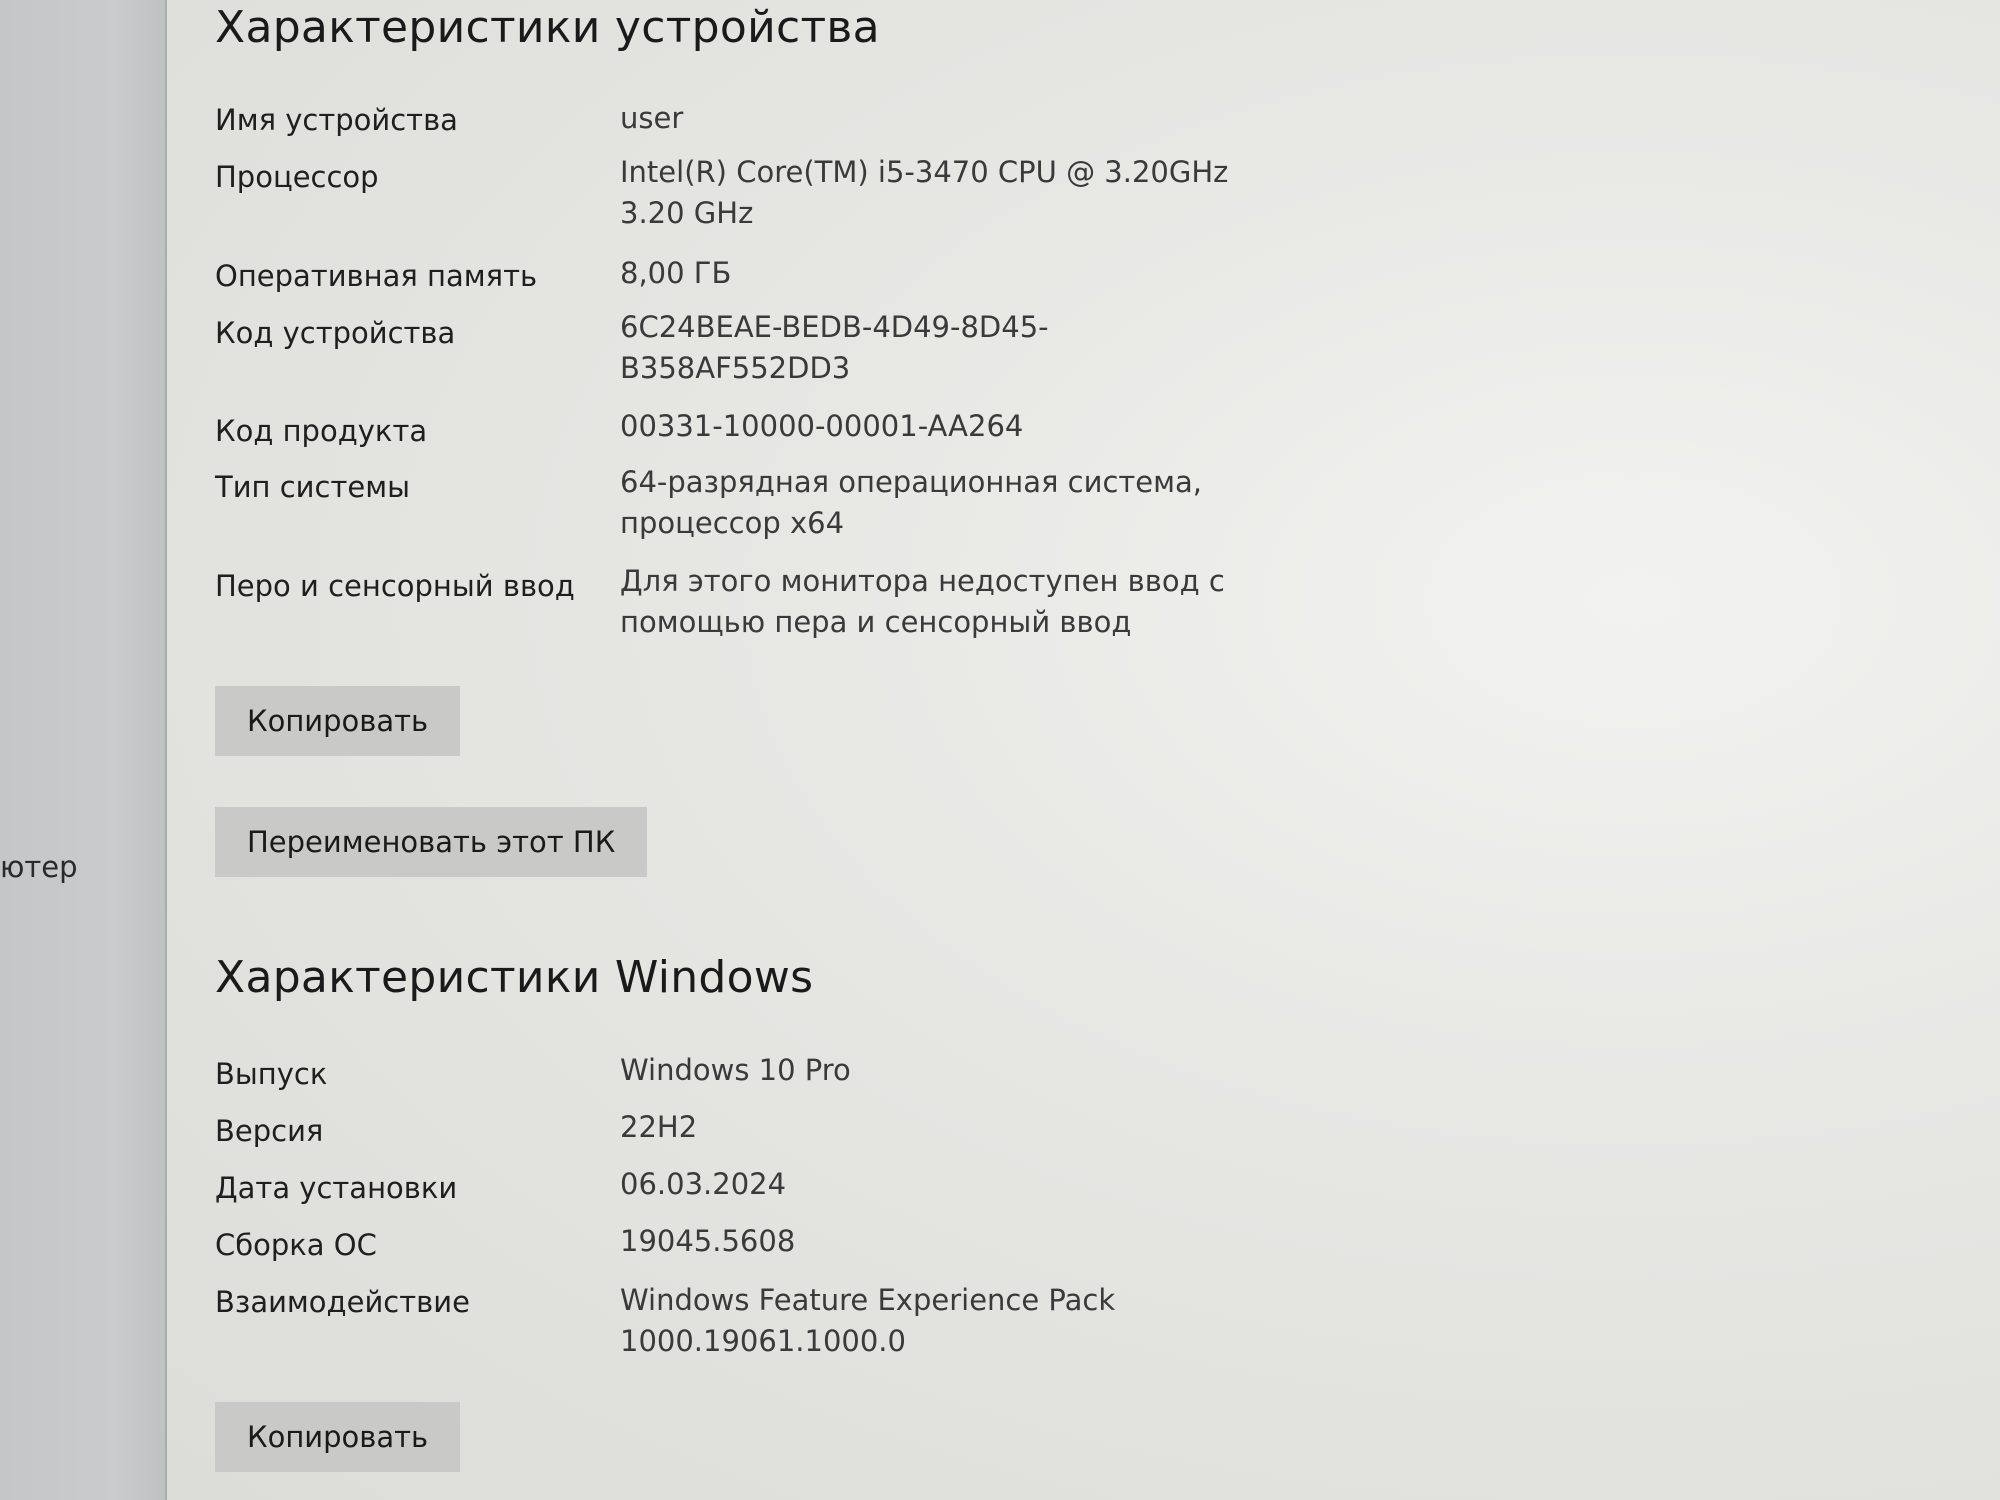 The image size is (2000, 1500). Describe the element at coordinates (83, 750) in the screenshot. I see `sidebar: ютер` at that location.